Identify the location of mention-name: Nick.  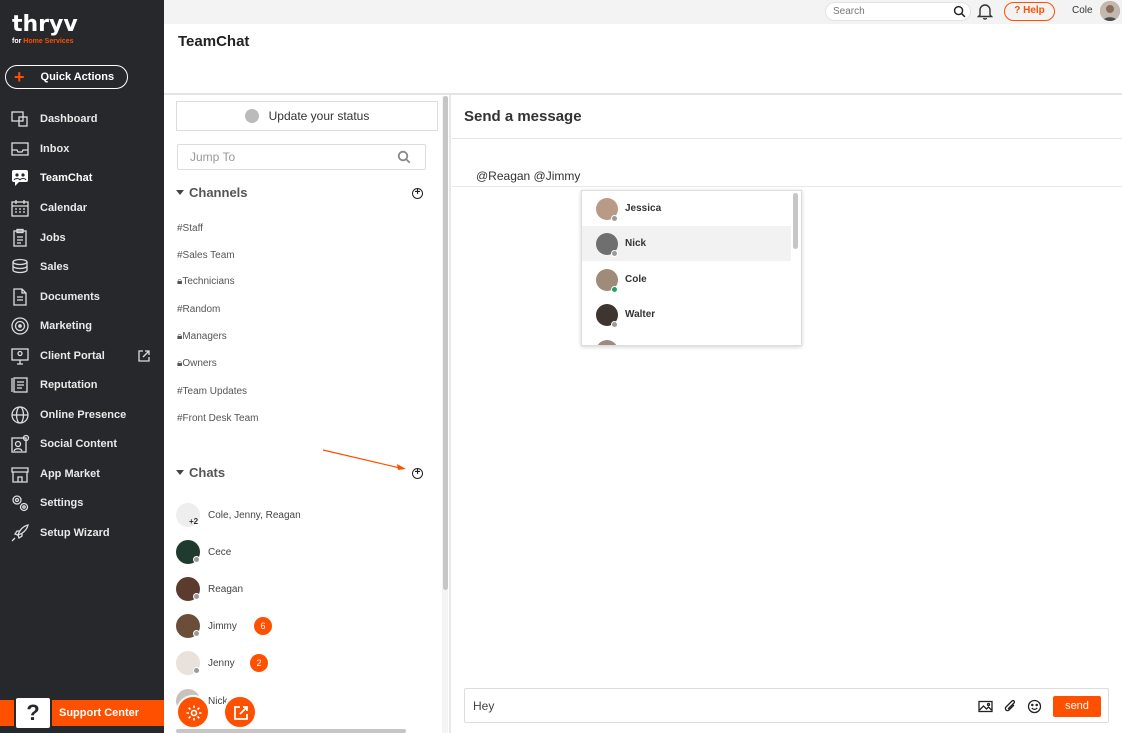
(636, 243).